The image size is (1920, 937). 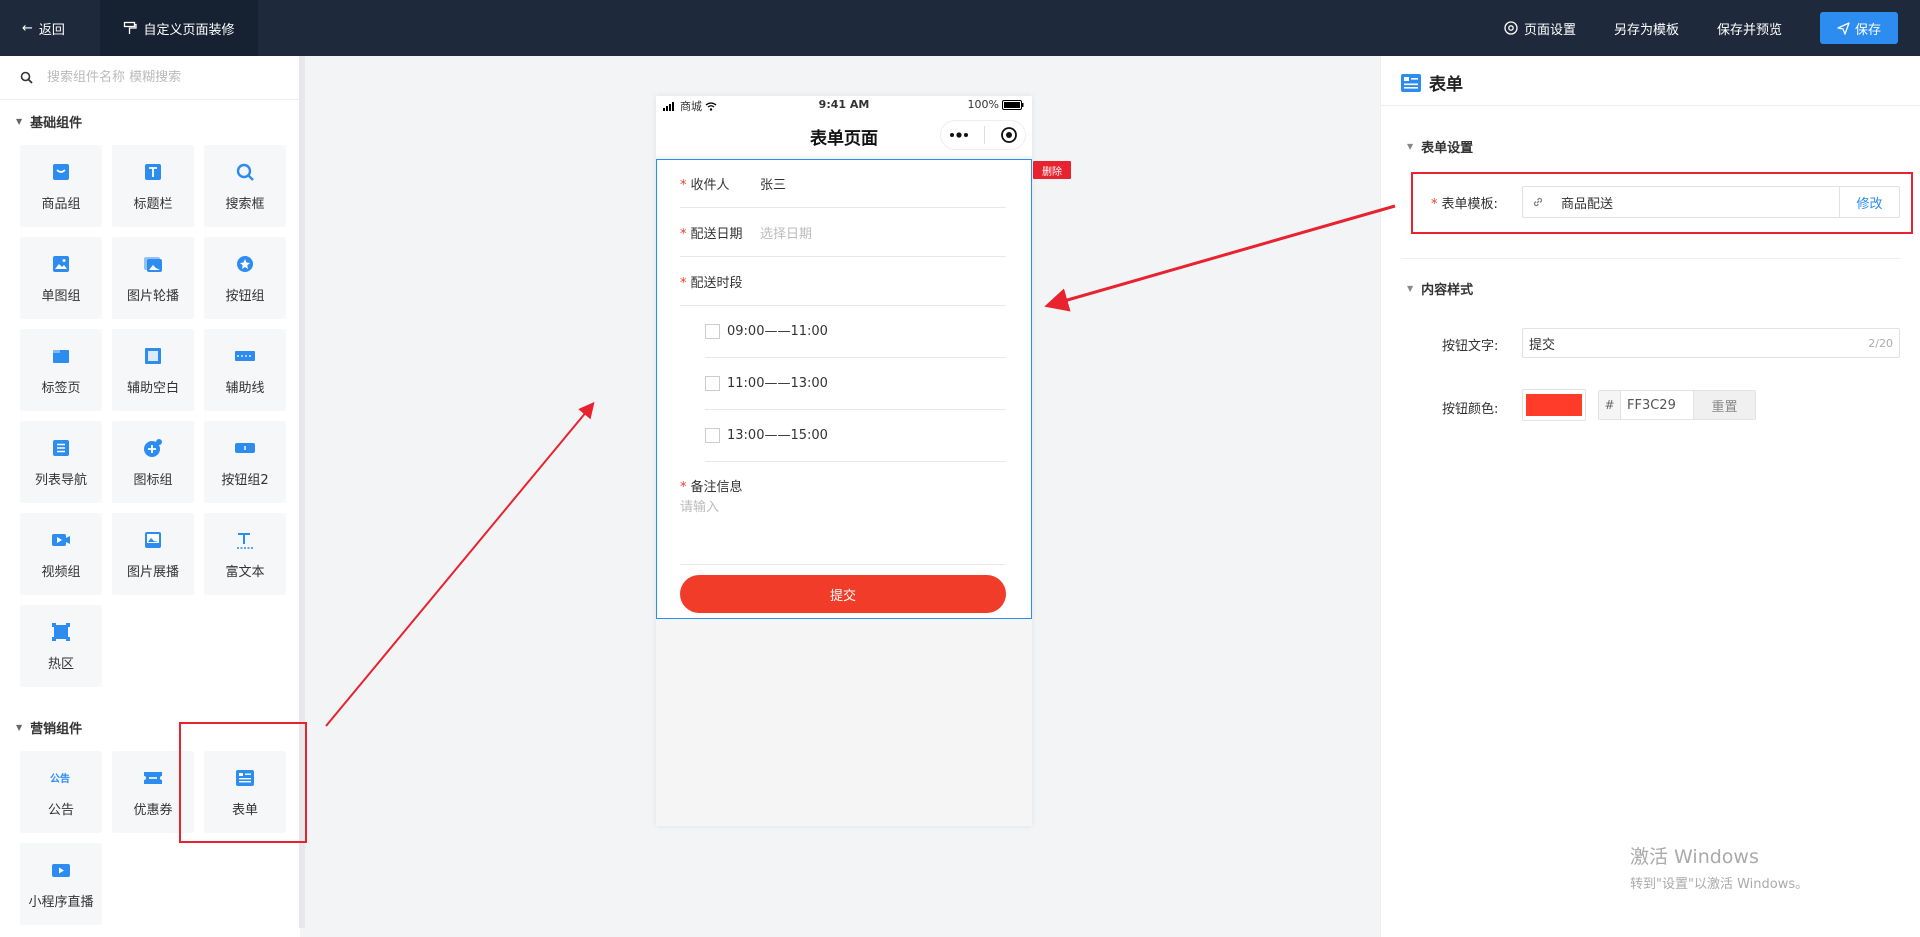 What do you see at coordinates (61, 356) in the screenshot?
I see `tabs-icon` at bounding box center [61, 356].